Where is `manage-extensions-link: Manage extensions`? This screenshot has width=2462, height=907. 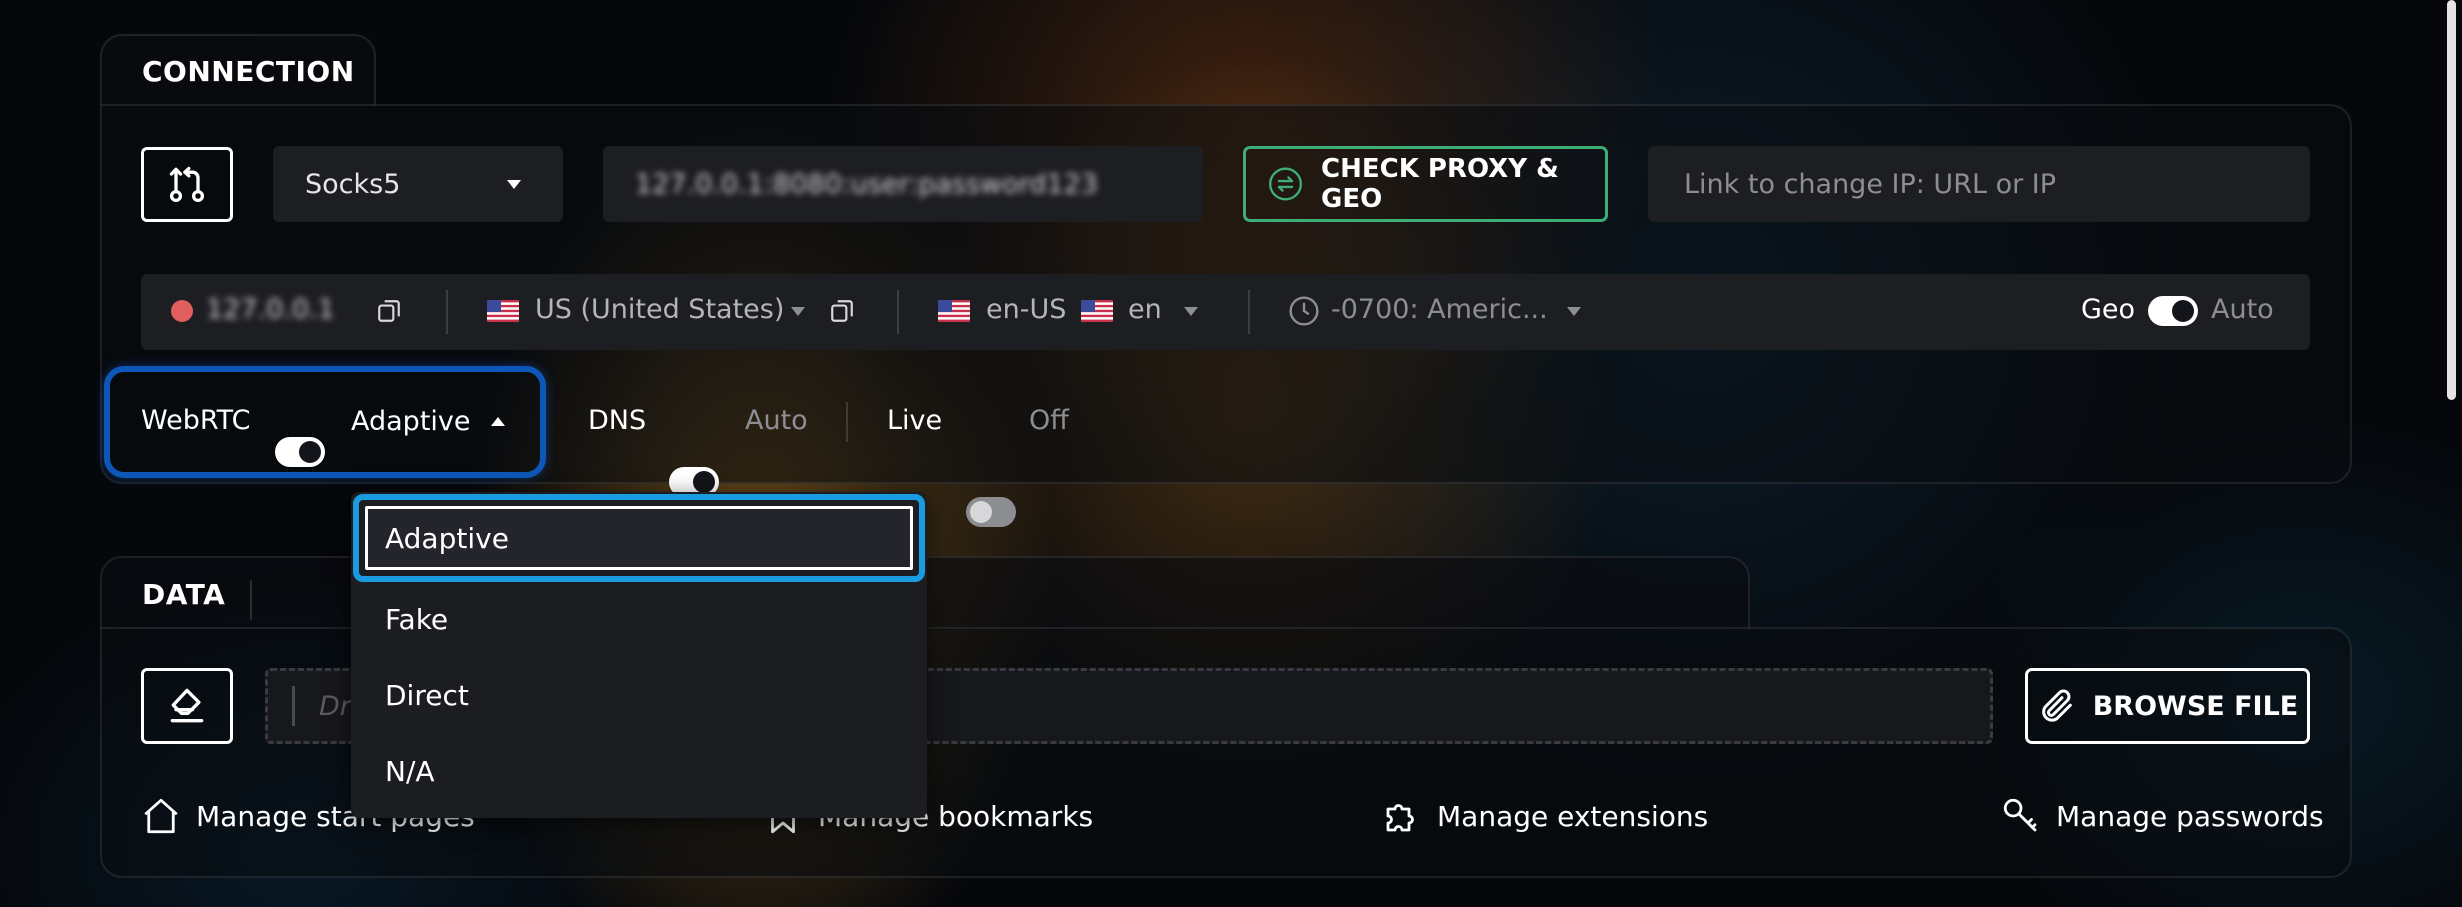 manage-extensions-link: Manage extensions is located at coordinates (1544, 816).